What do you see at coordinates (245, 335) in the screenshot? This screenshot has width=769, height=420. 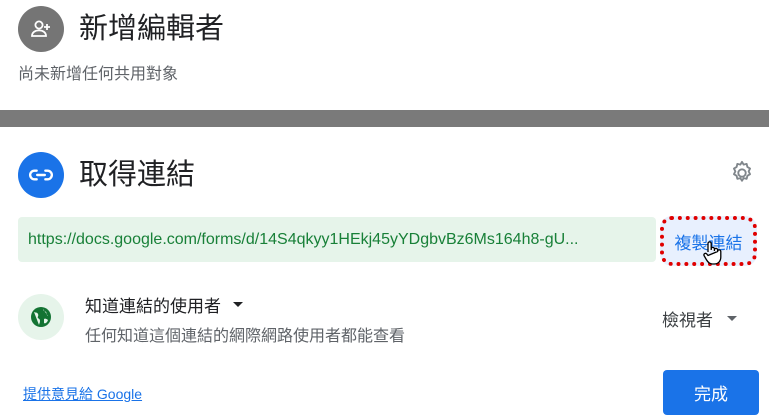 I see `access-description: 任何知道這個連結的網際網路使用者都能查看` at bounding box center [245, 335].